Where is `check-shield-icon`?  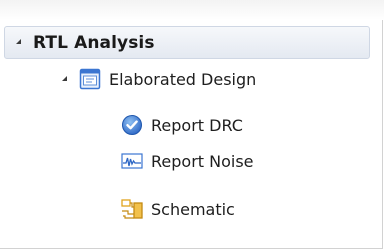 check-shield-icon is located at coordinates (132, 125).